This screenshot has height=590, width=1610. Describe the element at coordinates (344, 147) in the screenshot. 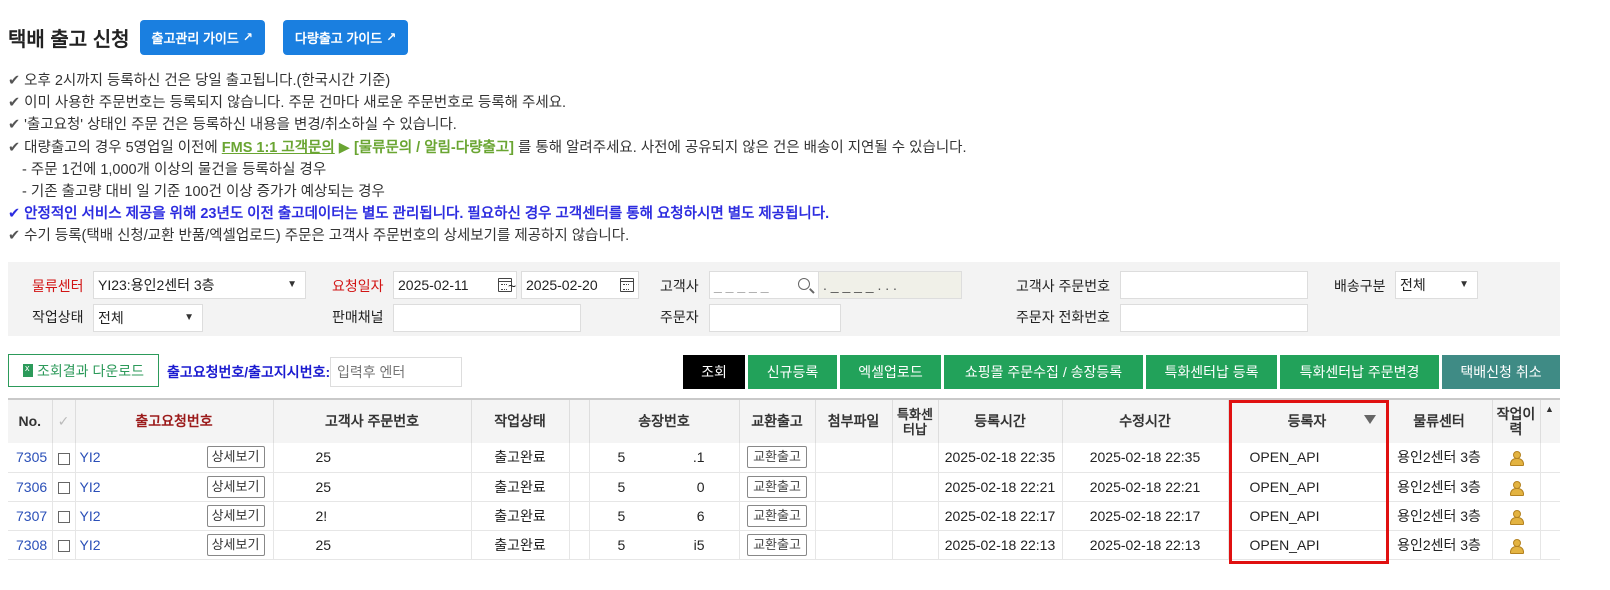

I see `arrow-icon: ▶` at that location.